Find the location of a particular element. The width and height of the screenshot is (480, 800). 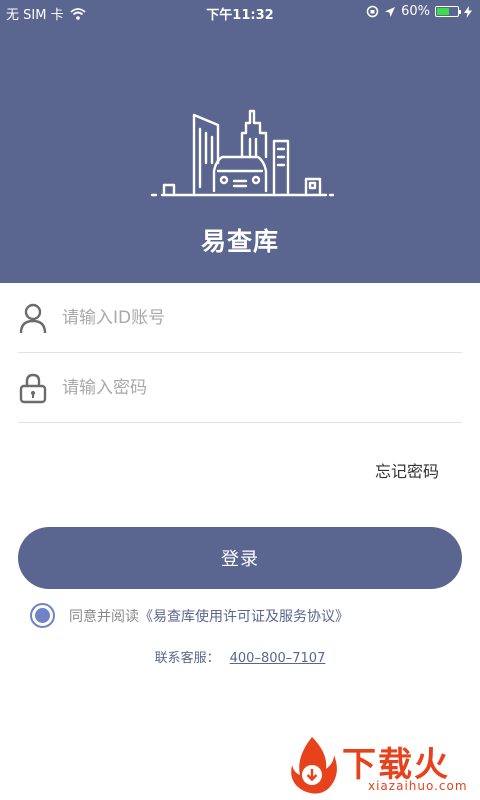

orientation-lock-icon is located at coordinates (372, 11).